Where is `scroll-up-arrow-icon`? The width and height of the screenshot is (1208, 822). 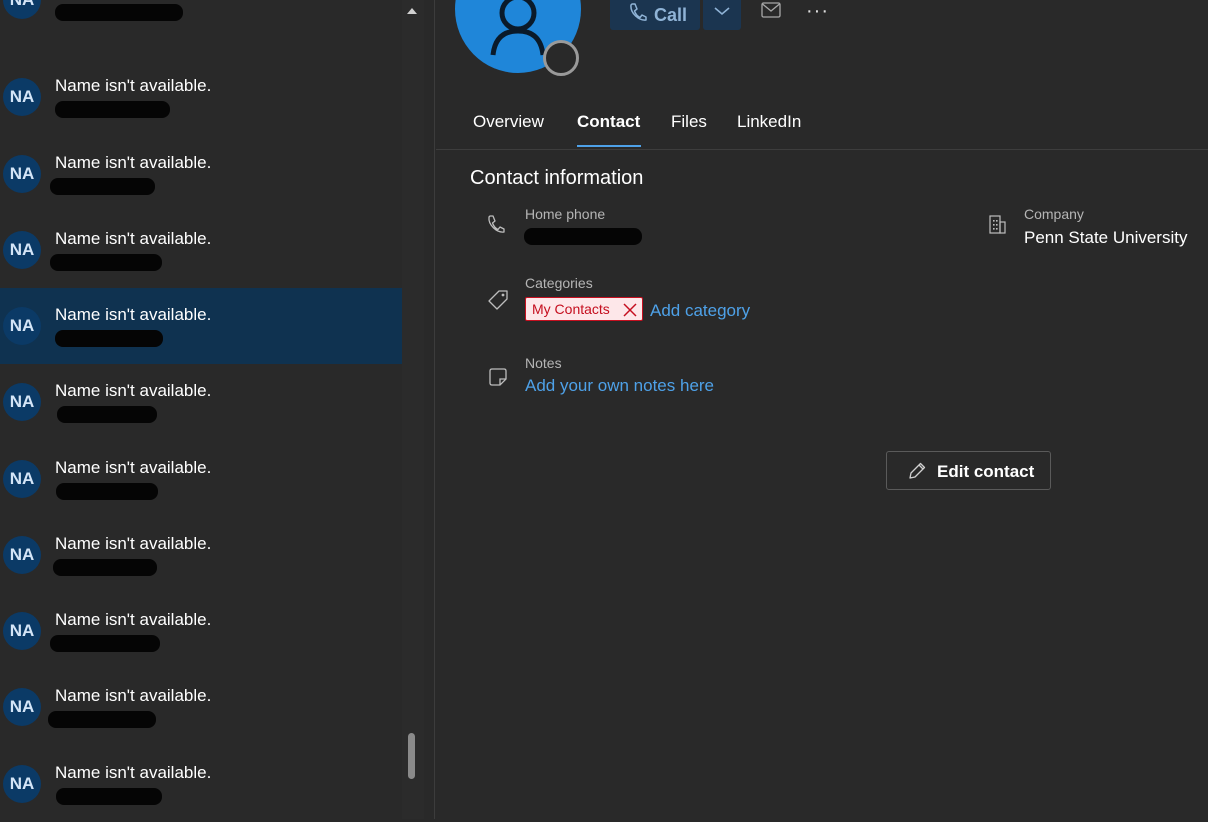 scroll-up-arrow-icon is located at coordinates (412, 11).